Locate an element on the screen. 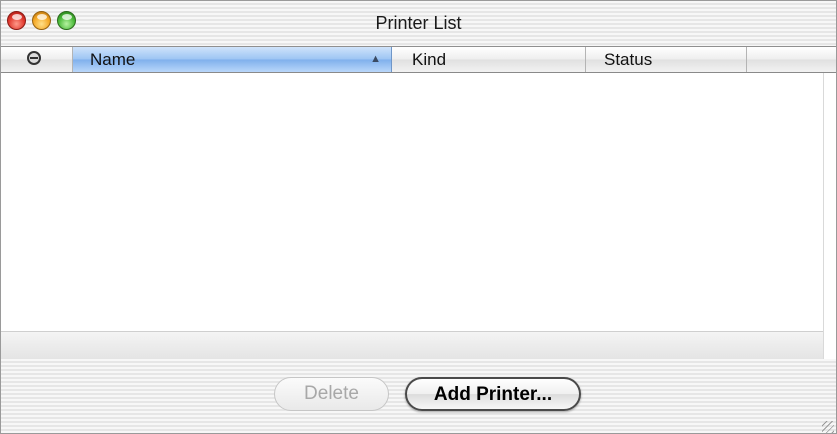  column-header-name-label: Name is located at coordinates (113, 59).